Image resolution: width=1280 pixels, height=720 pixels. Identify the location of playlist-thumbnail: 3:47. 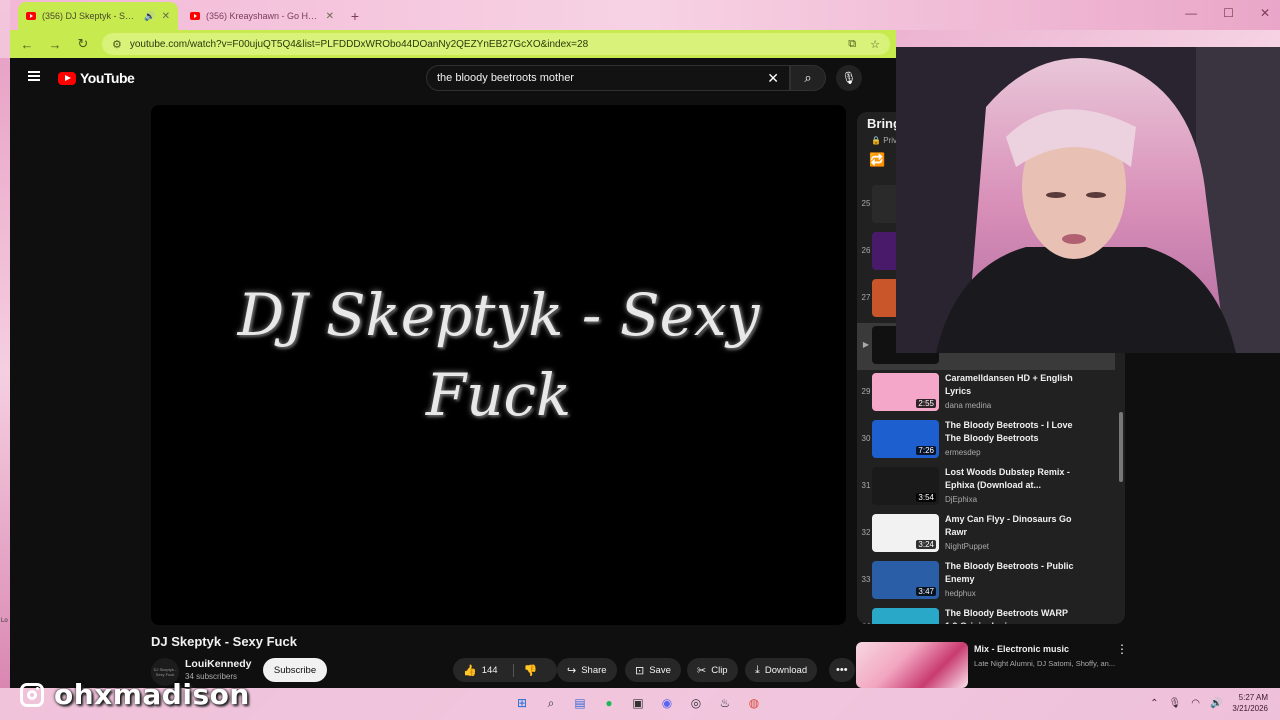
(905, 580).